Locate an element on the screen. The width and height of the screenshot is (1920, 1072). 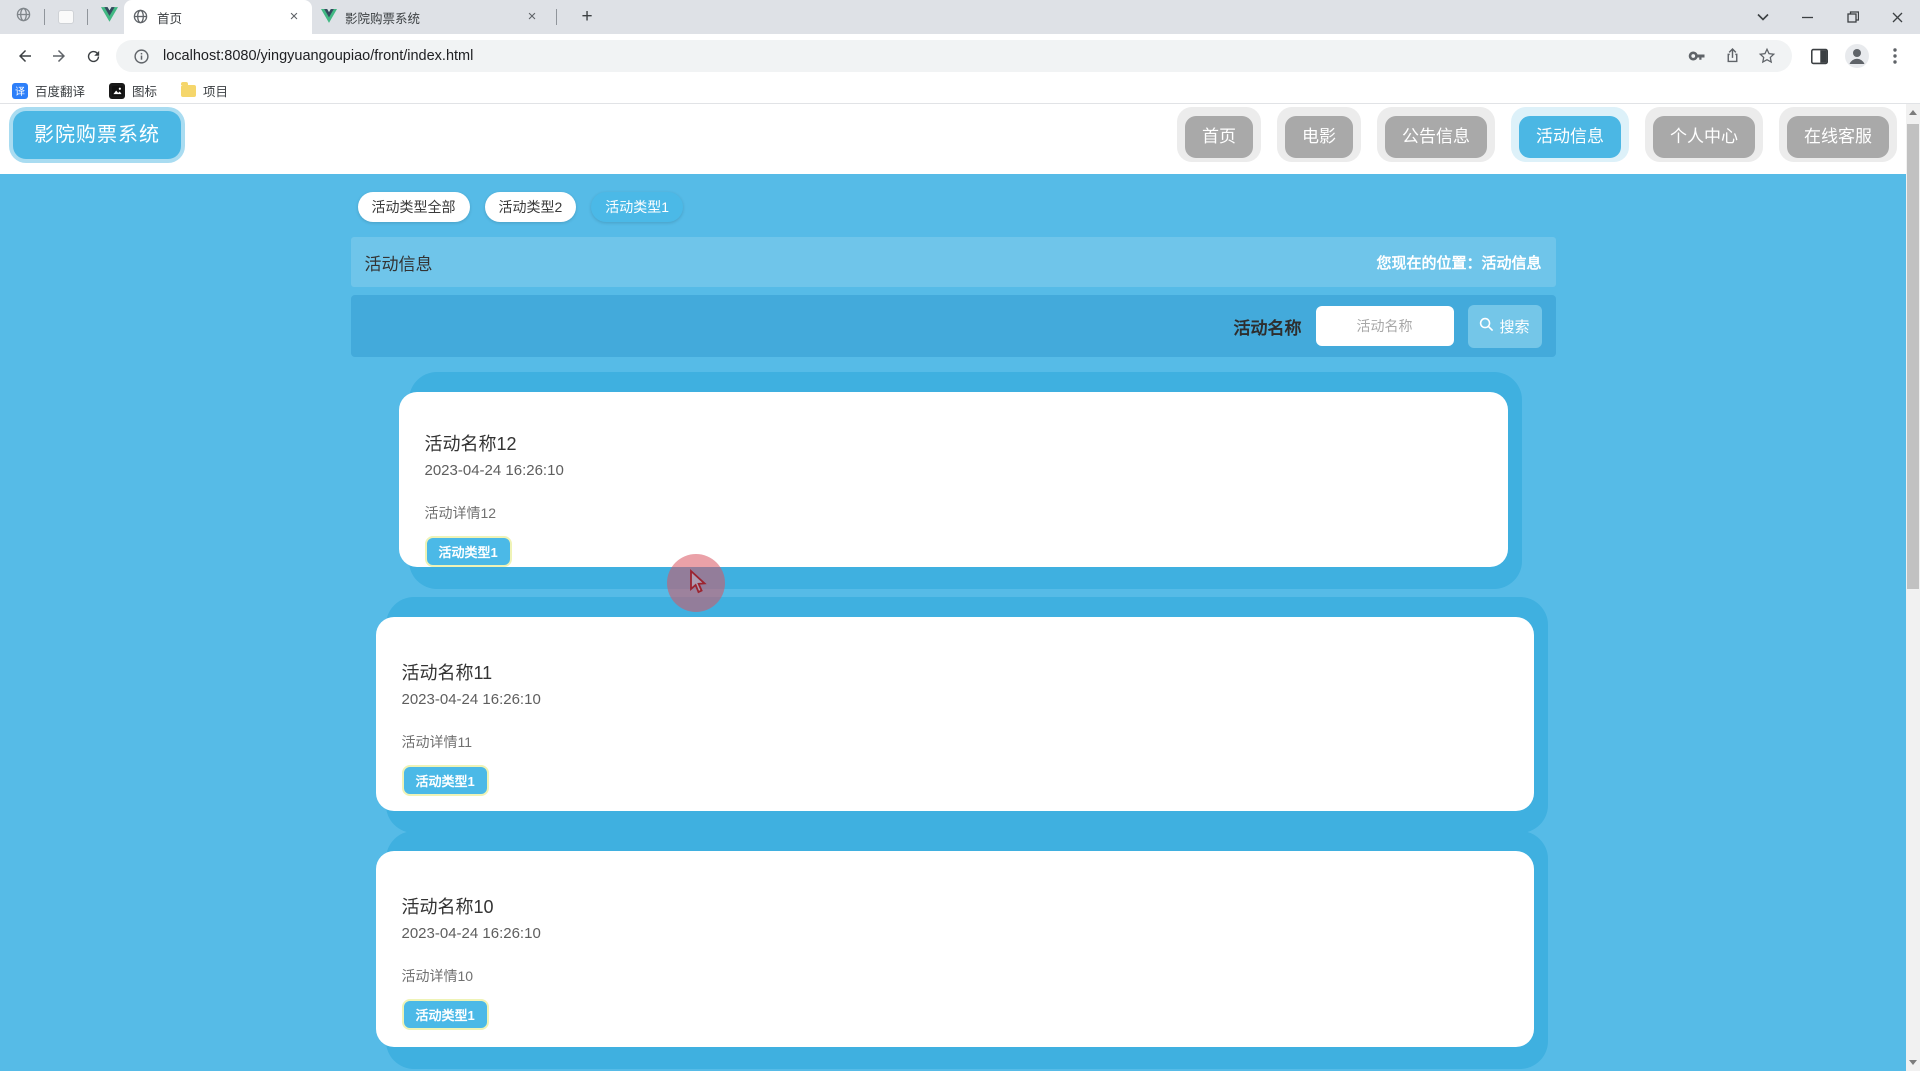
breadcrumb: 您现在的位置：活动信息 is located at coordinates (1459, 263).